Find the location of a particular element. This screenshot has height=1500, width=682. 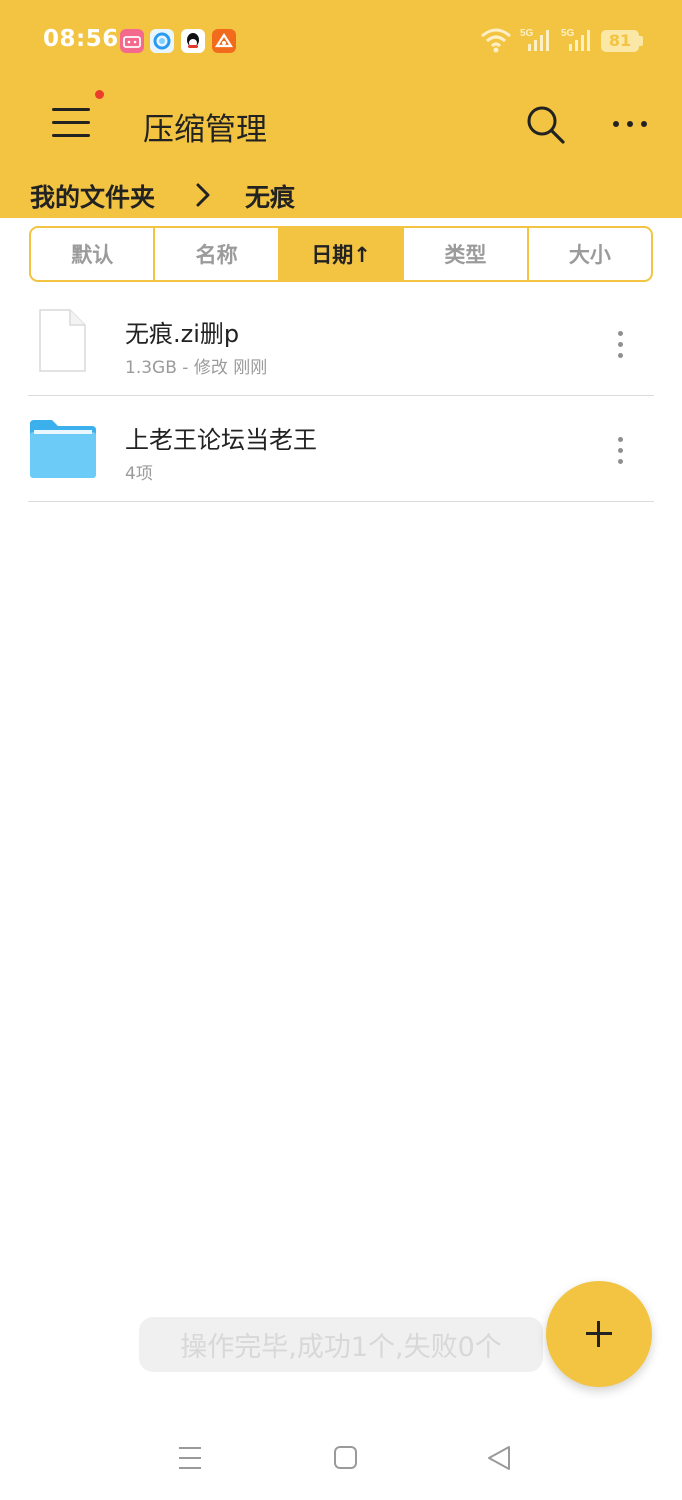

battery-indicator: 81 is located at coordinates (620, 41).